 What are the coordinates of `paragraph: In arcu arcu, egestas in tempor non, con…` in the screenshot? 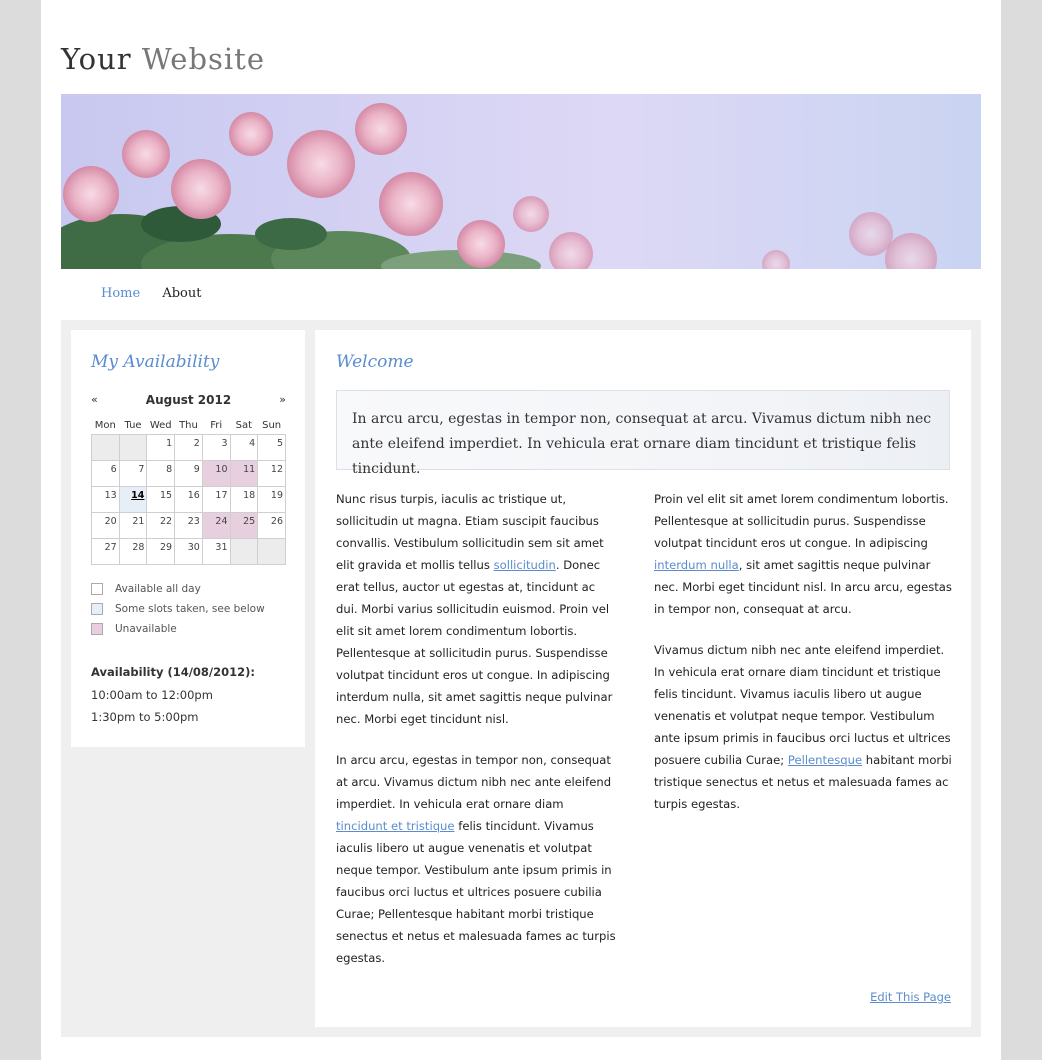 It's located at (476, 859).